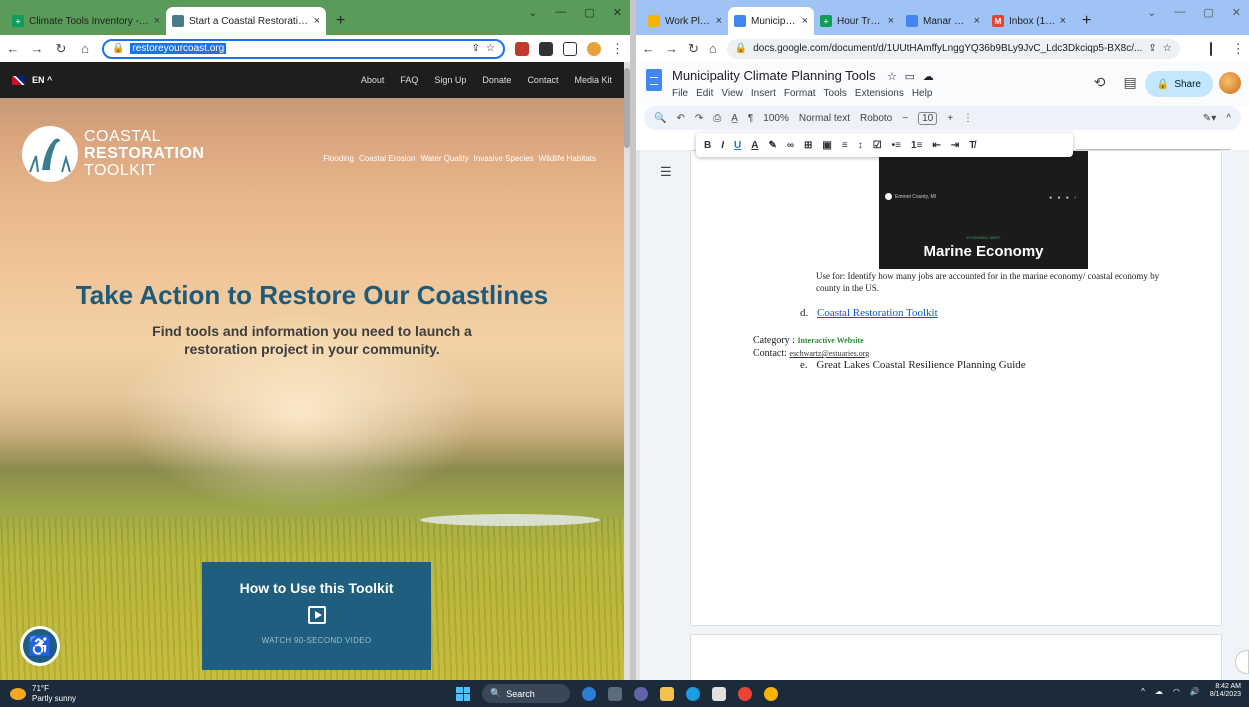 This screenshot has width=1249, height=707. What do you see at coordinates (615, 693) in the screenshot?
I see `task-view-icon` at bounding box center [615, 693].